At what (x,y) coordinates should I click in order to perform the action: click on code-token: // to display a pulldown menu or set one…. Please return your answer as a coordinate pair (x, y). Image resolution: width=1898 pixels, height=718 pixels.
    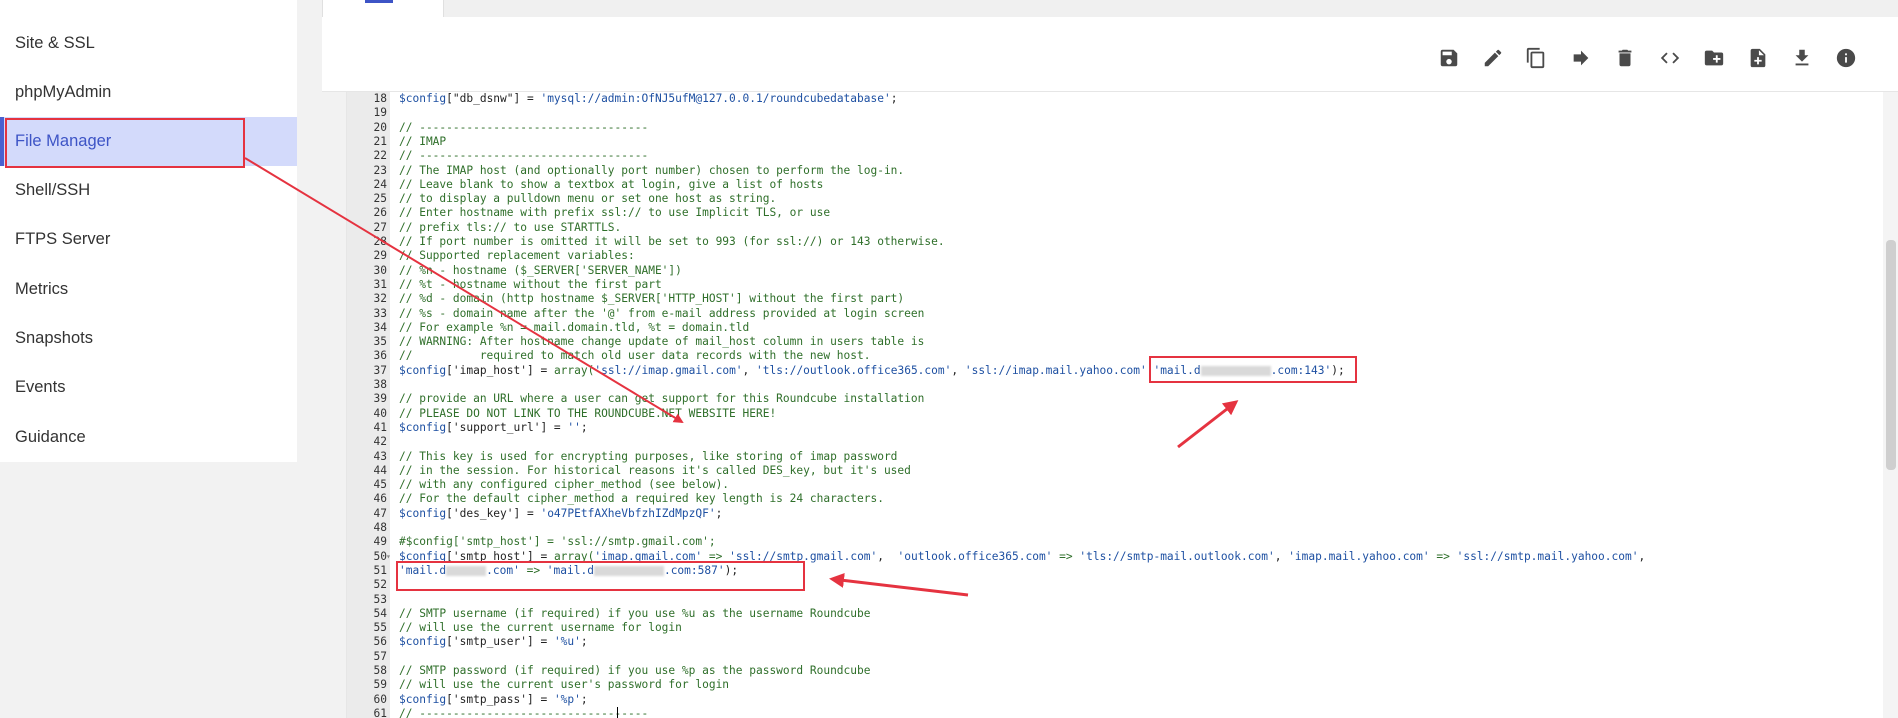
    Looking at the image, I should click on (588, 199).